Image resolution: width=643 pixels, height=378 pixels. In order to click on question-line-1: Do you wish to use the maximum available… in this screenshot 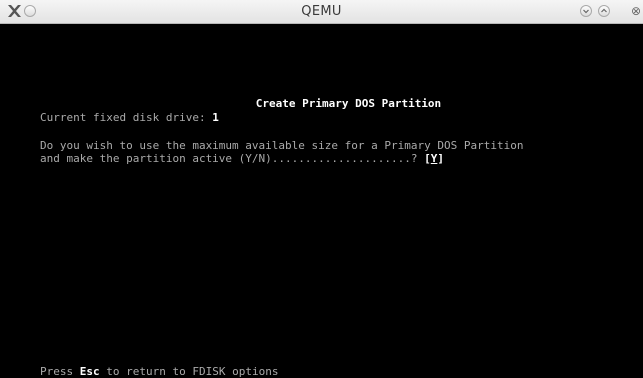, I will do `click(282, 145)`.